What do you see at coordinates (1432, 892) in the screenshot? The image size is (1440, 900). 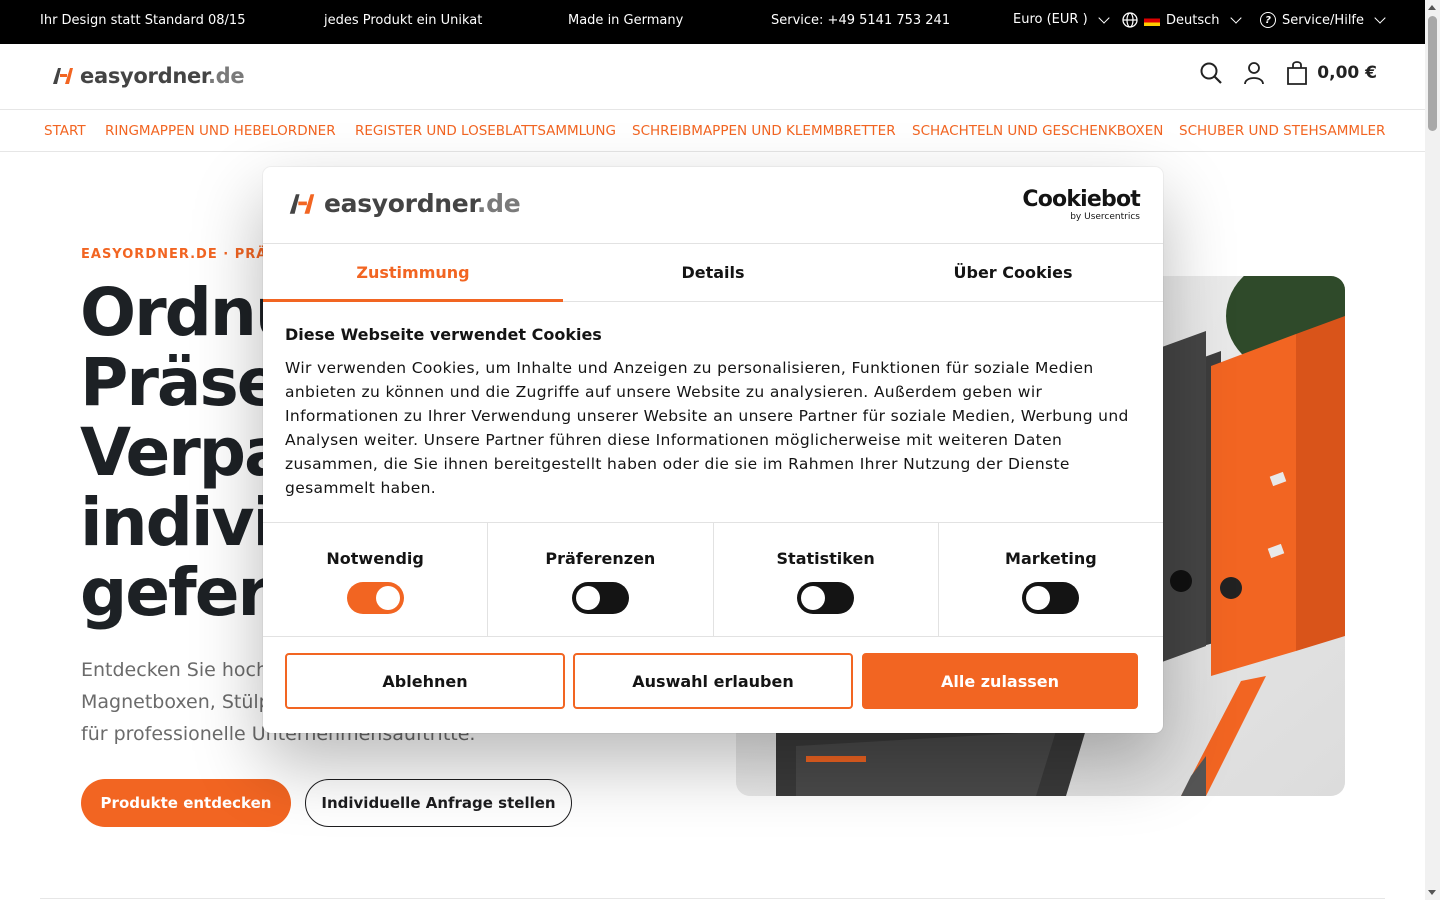 I see `scroll-down-arrow-icon` at bounding box center [1432, 892].